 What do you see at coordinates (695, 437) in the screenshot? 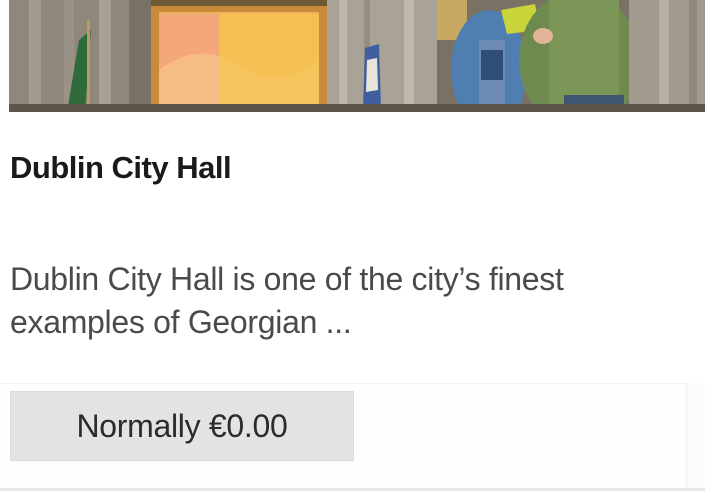
I see `price-section-edge` at bounding box center [695, 437].